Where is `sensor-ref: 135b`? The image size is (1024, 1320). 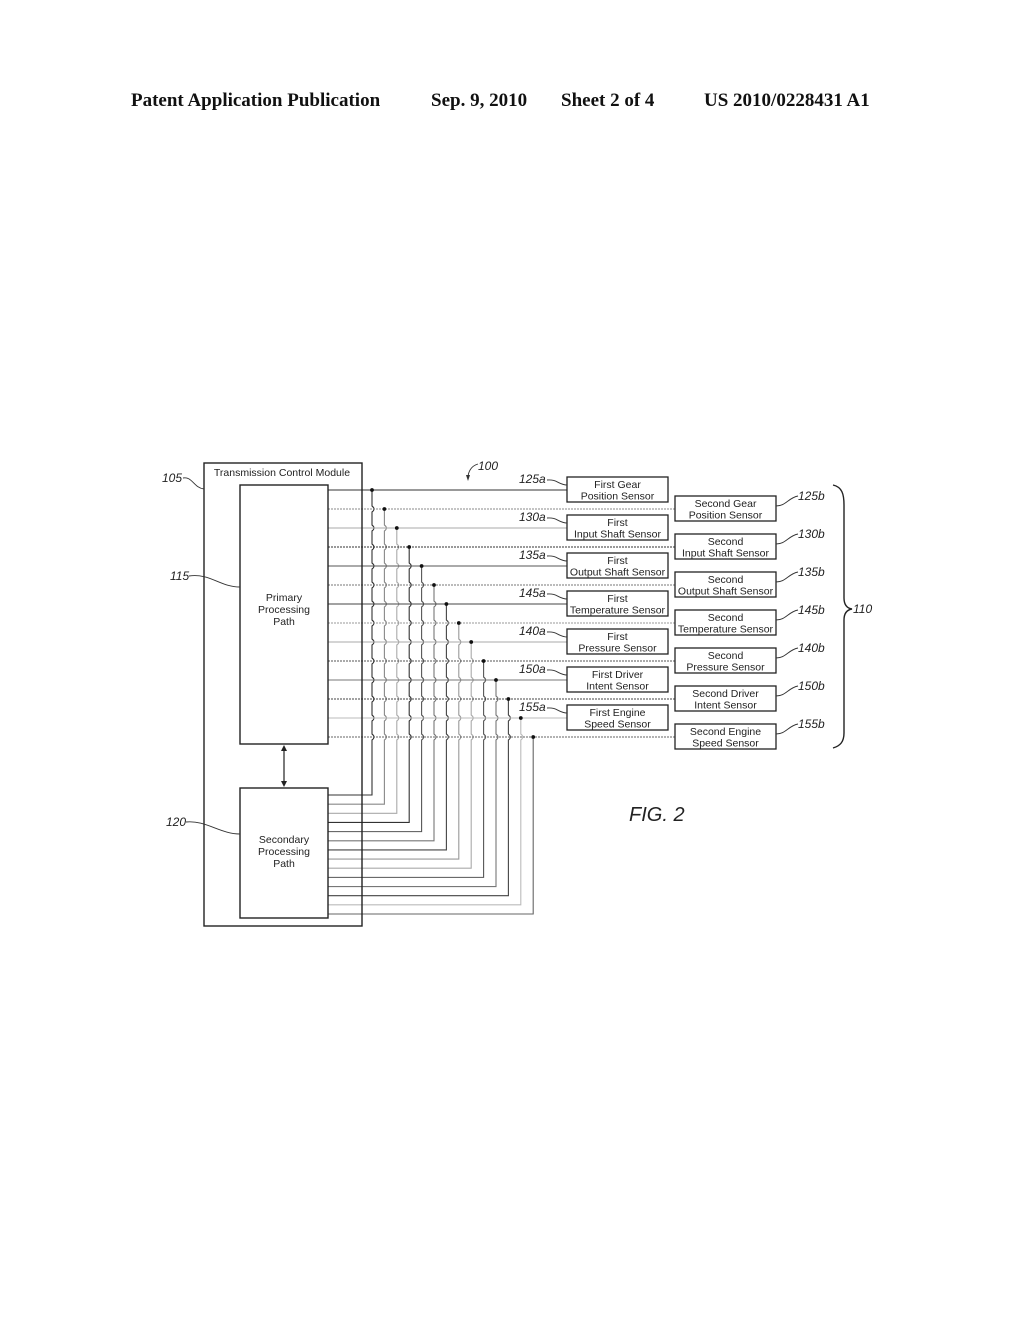 sensor-ref: 135b is located at coordinates (811, 572).